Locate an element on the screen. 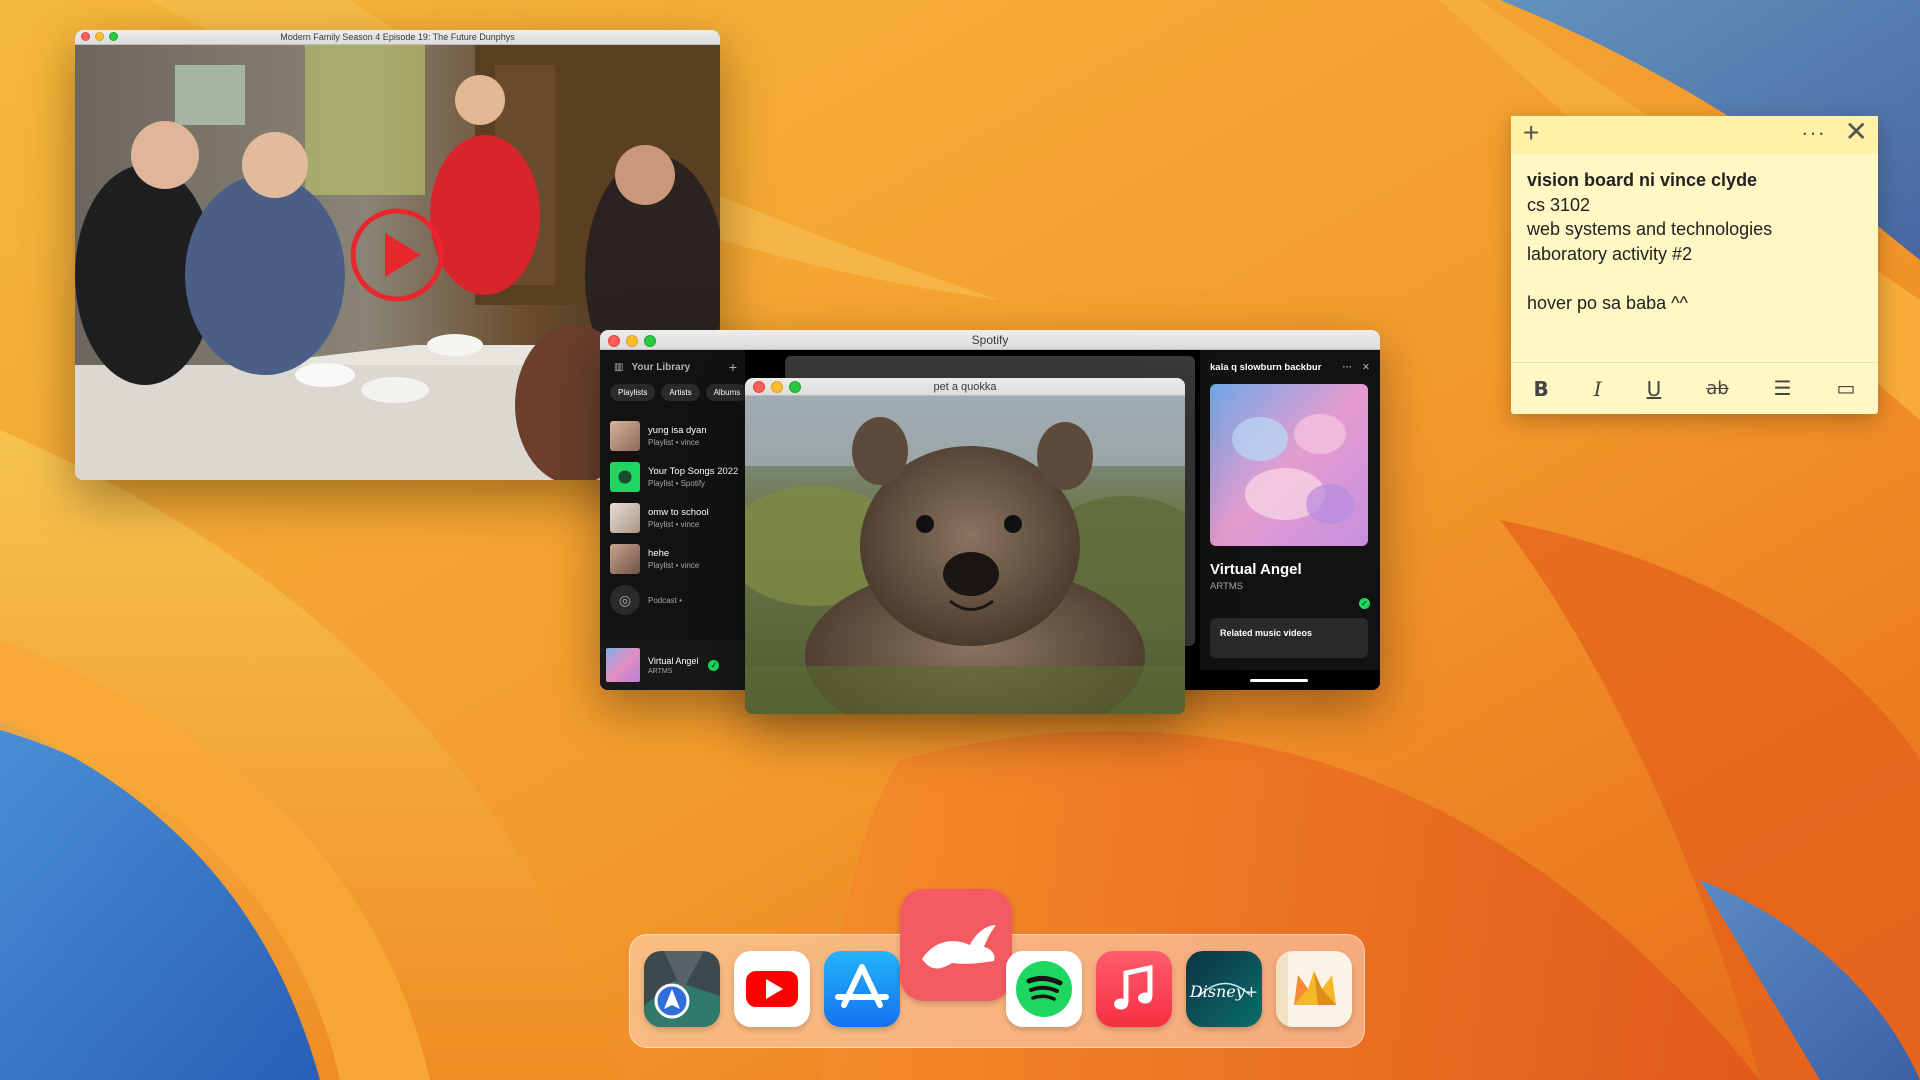 This screenshot has width=1920, height=1080. app-store-icon is located at coordinates (862, 989).